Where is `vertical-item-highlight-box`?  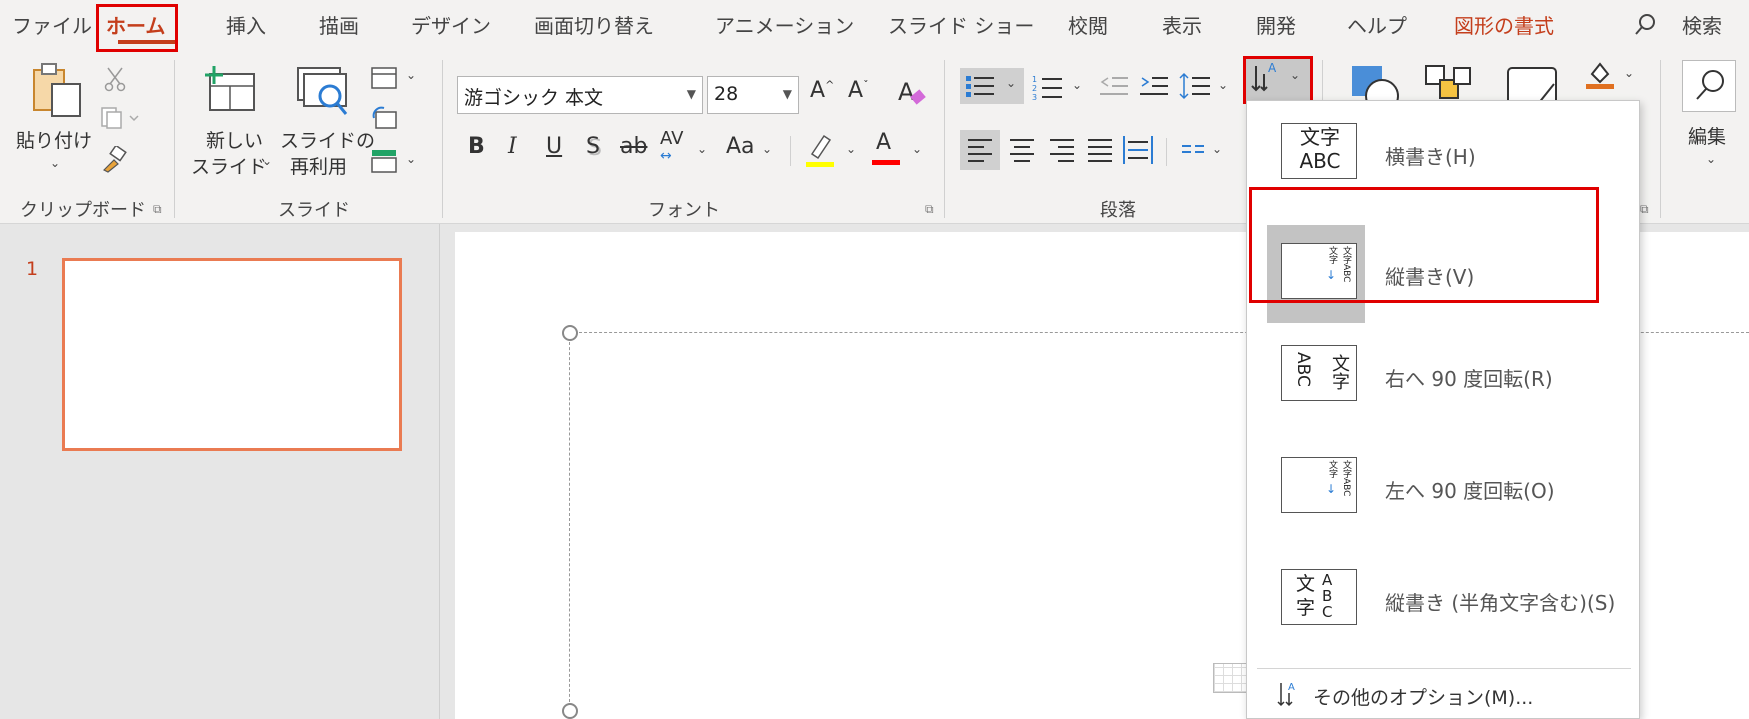
vertical-item-highlight-box is located at coordinates (1424, 245).